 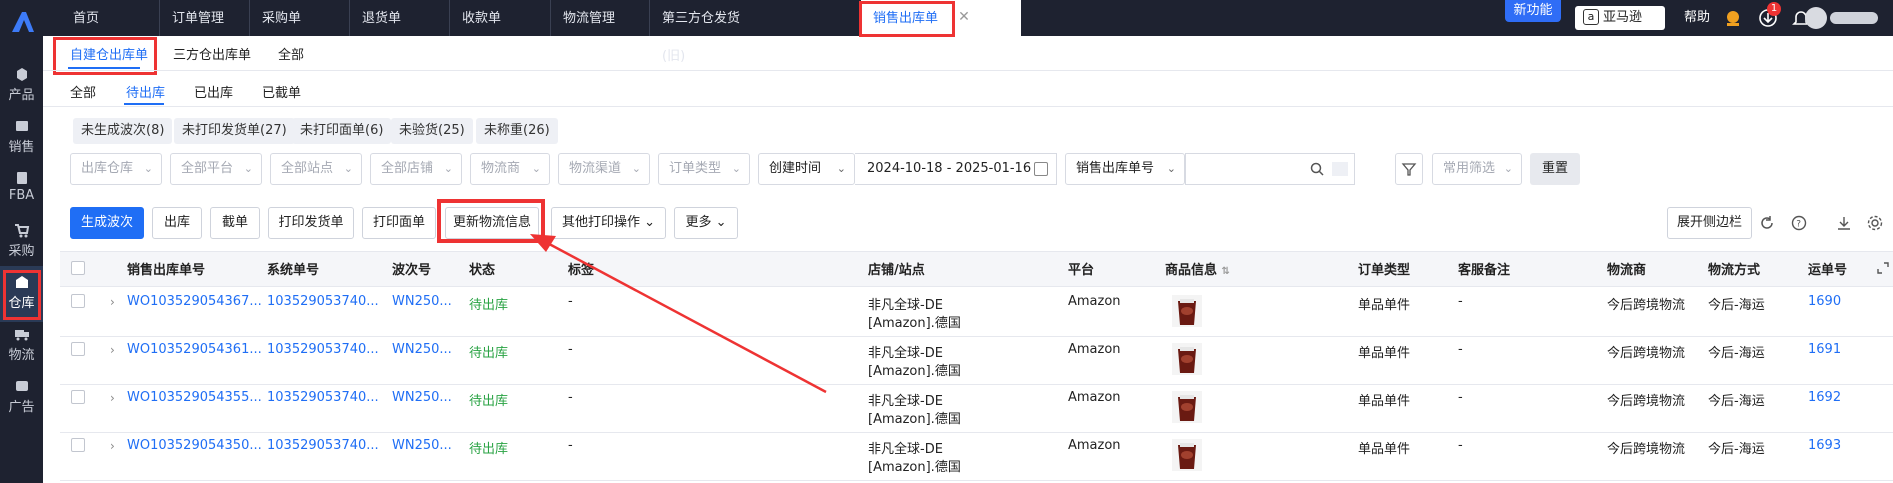 What do you see at coordinates (1824, 397) in the screenshot?
I see `cell-waybill: 1692` at bounding box center [1824, 397].